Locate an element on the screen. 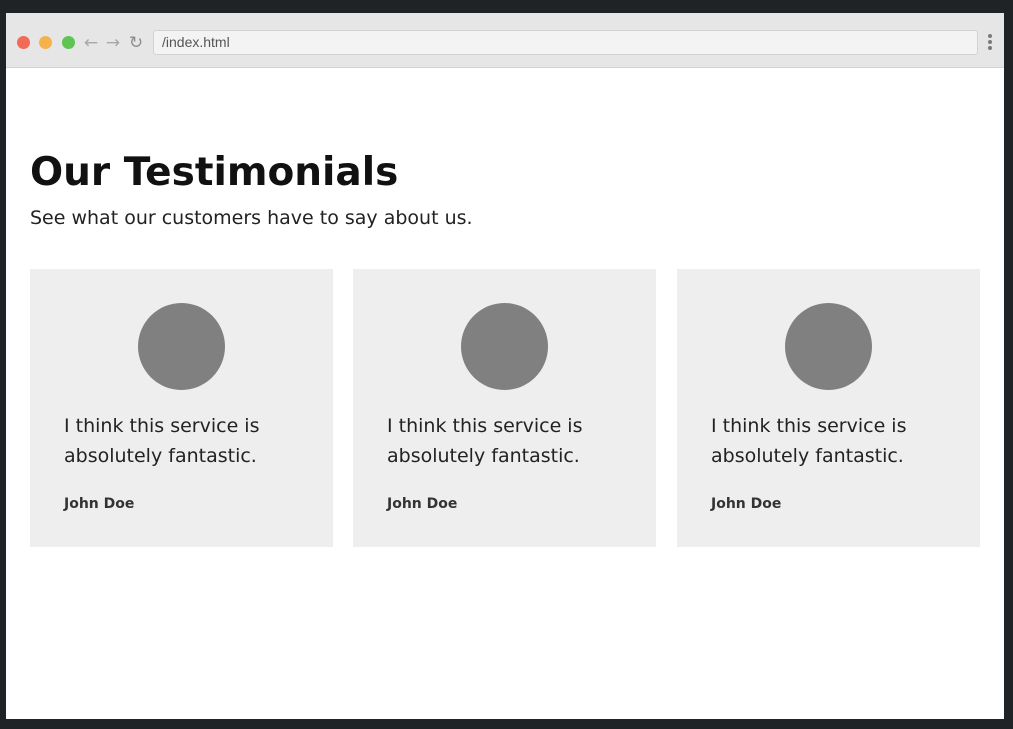  close-window-button is located at coordinates (23, 42).